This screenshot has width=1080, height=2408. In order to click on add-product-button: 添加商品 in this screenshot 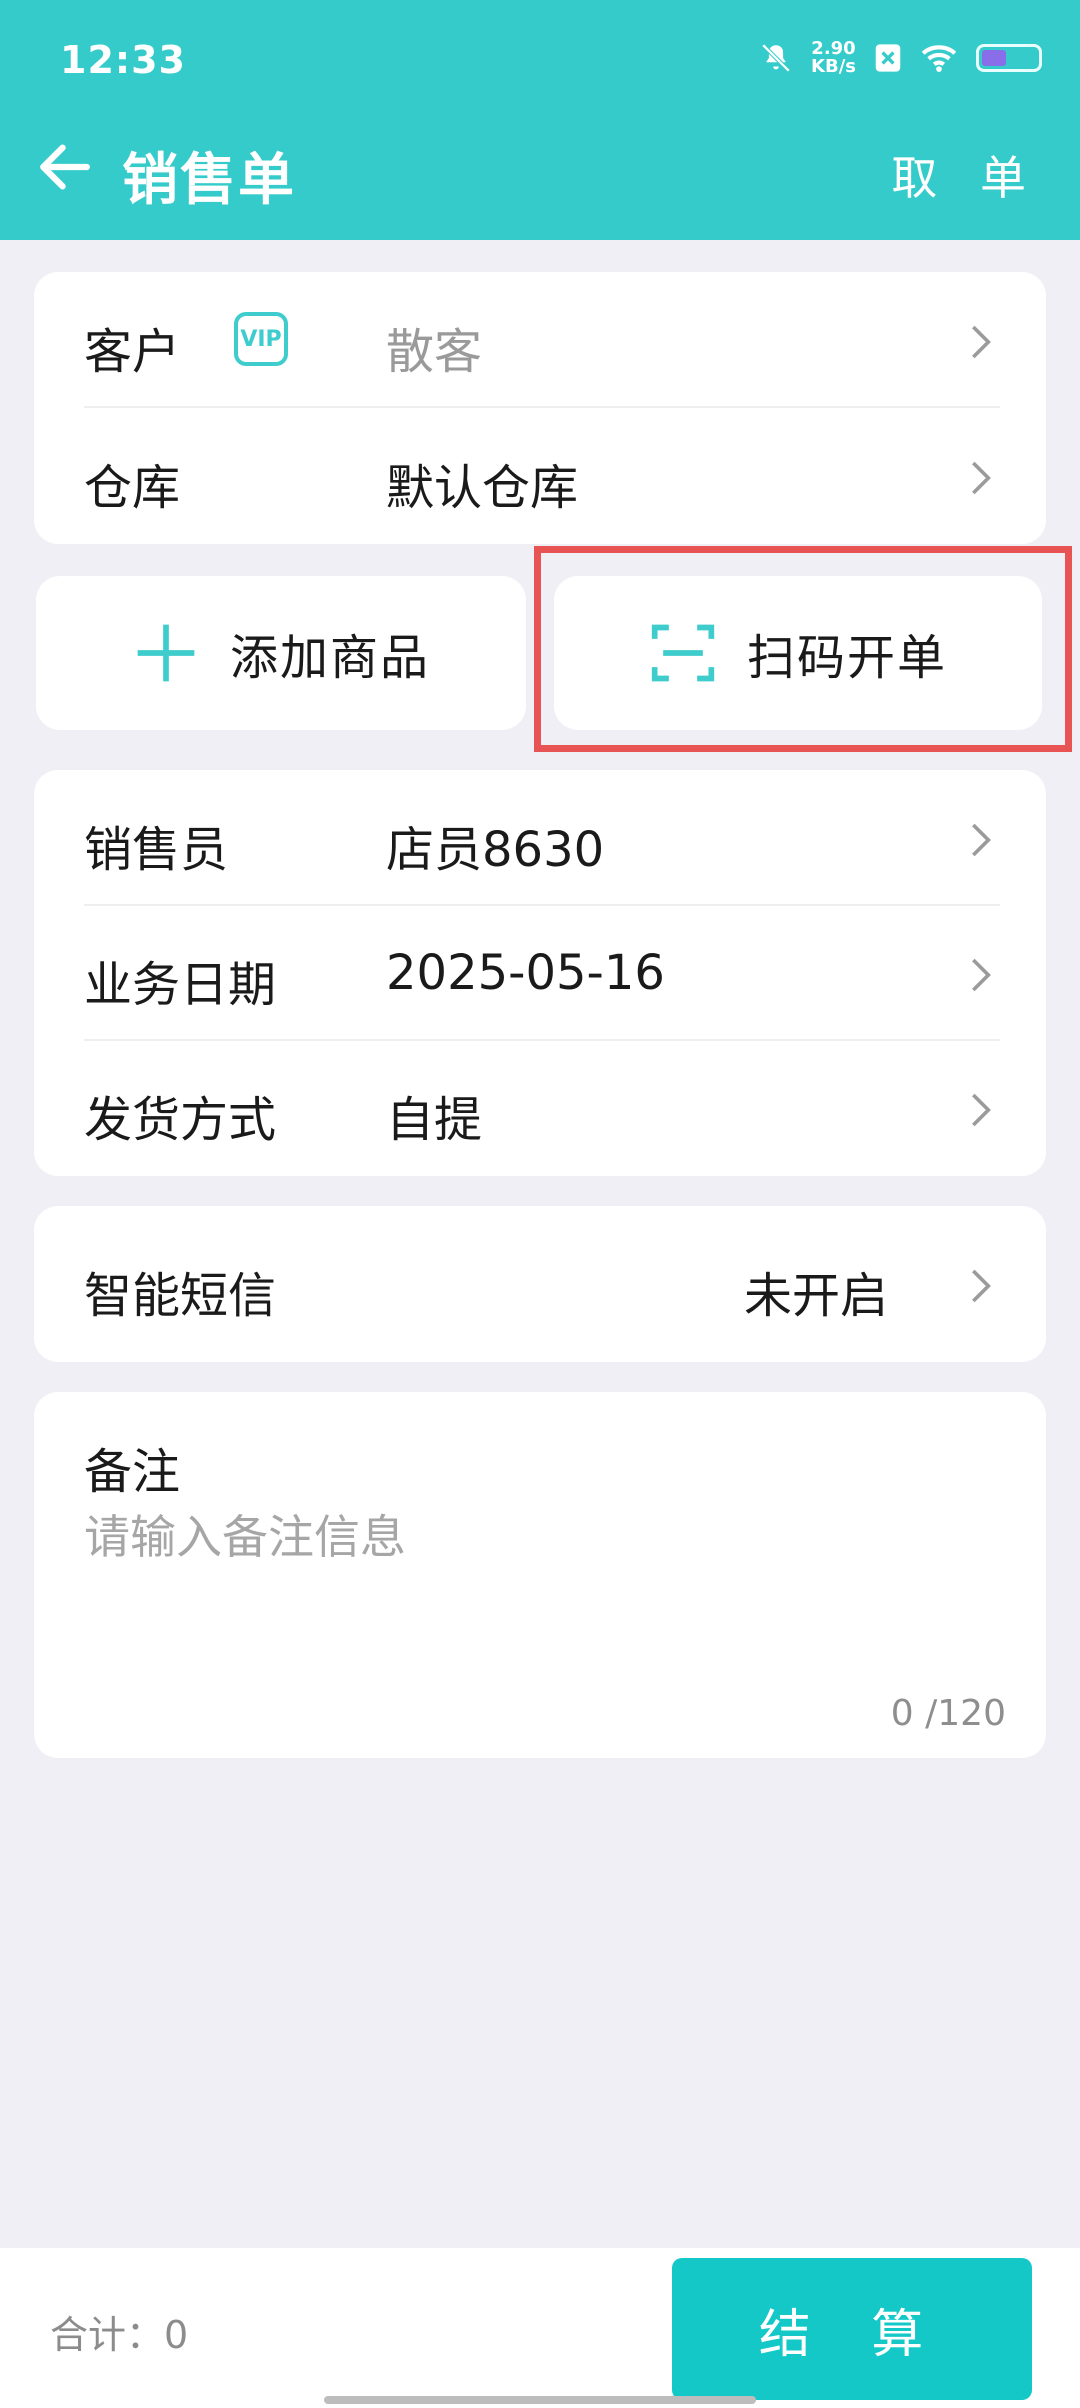, I will do `click(281, 653)`.